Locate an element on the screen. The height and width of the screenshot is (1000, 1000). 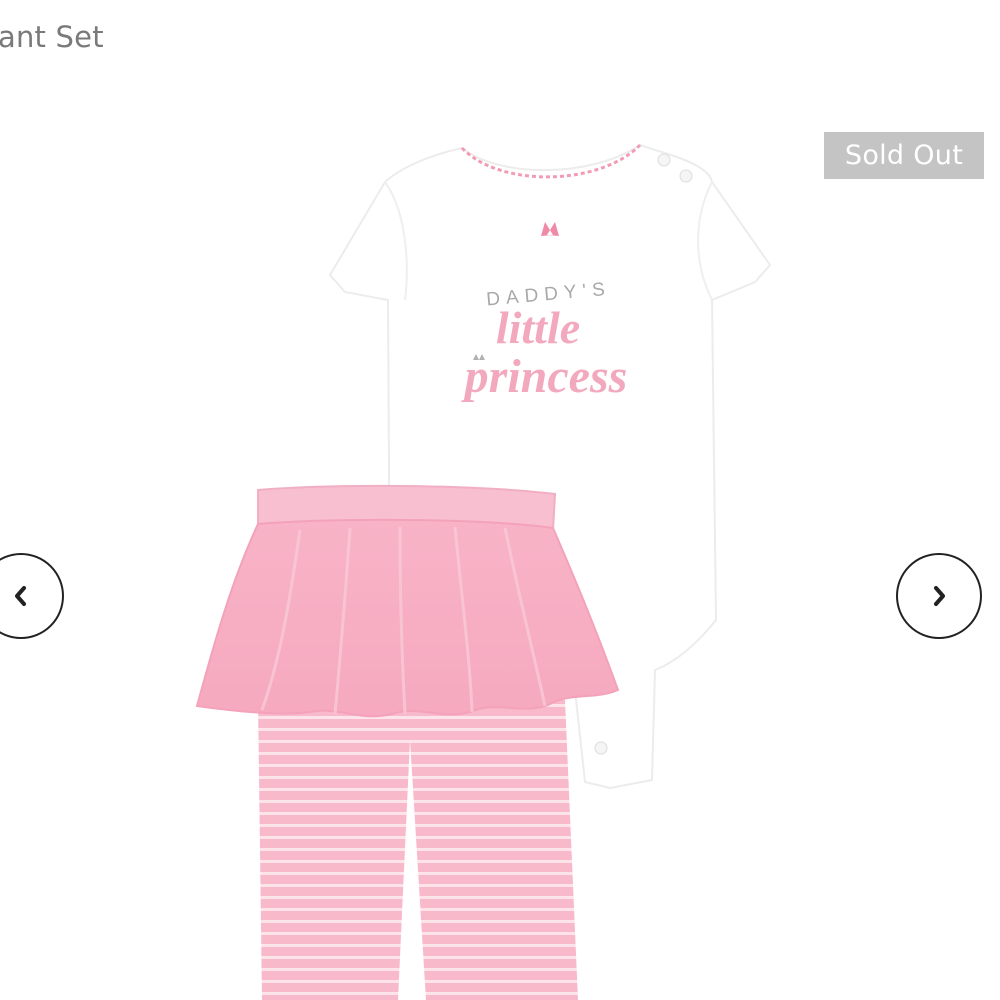
leggings is located at coordinates (418, 850).